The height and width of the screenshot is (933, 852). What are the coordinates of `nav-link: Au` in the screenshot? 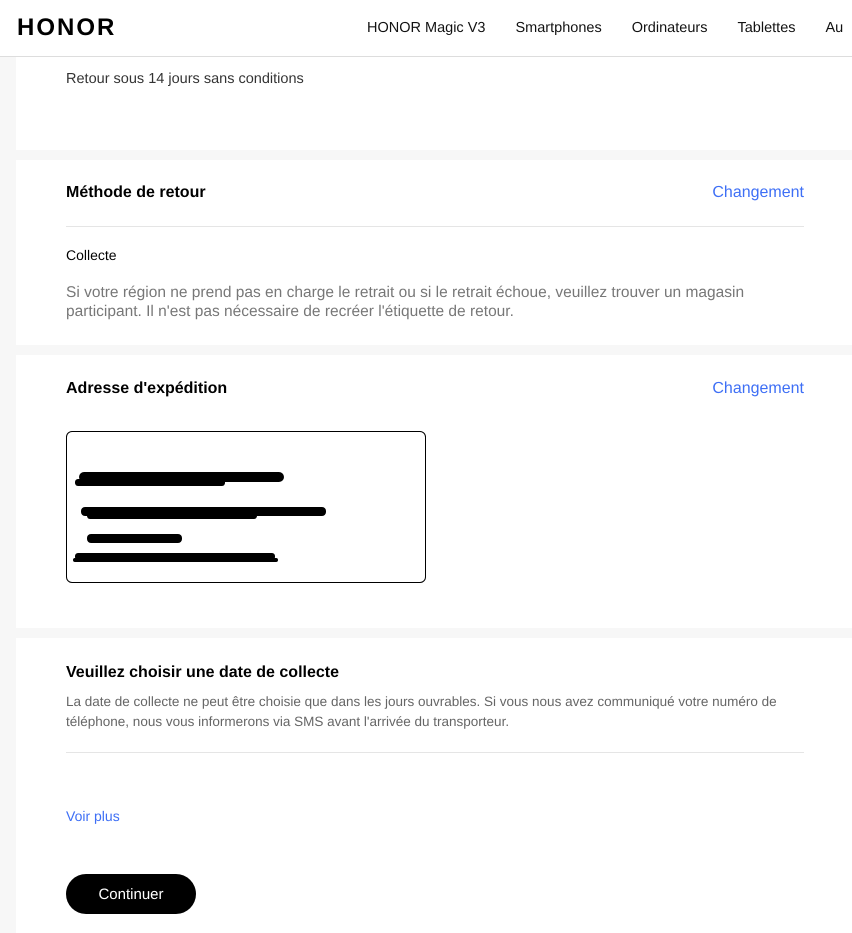 It's located at (835, 28).